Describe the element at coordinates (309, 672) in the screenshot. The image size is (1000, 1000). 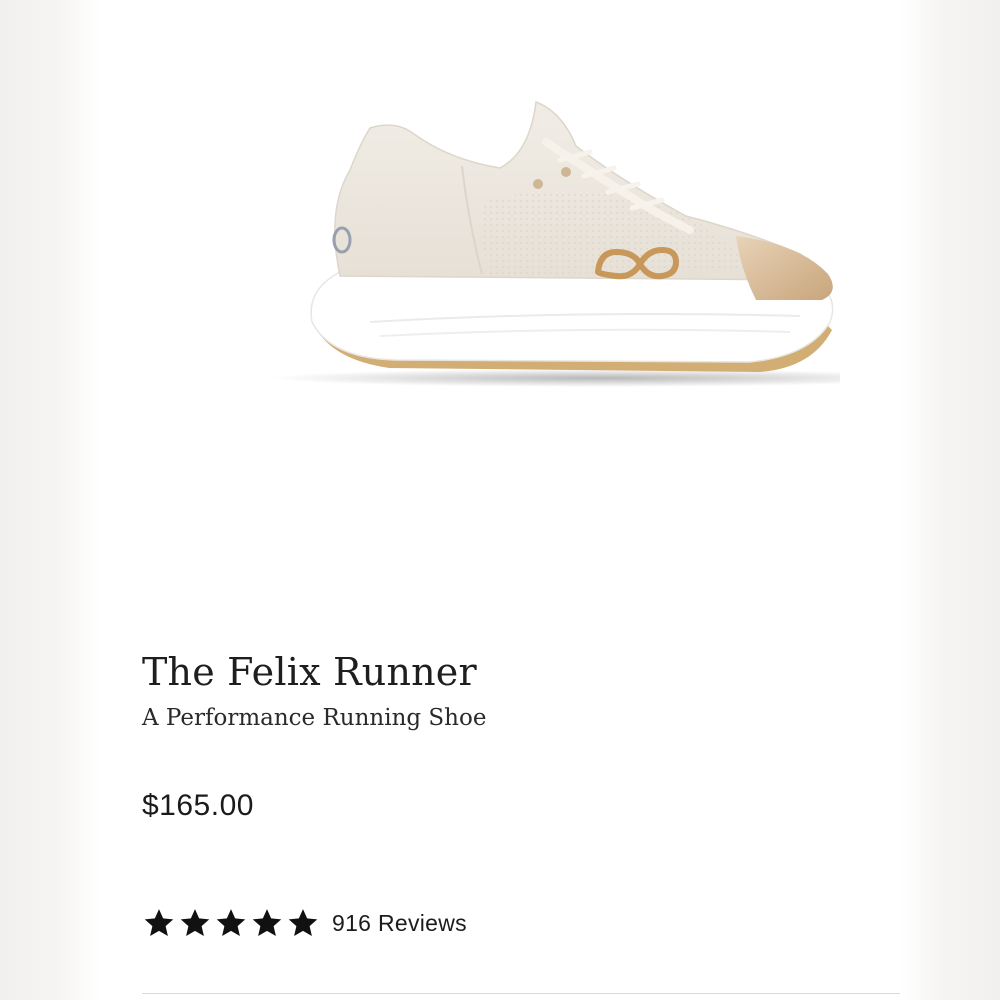
I see `product-title: The Felix Runner` at that location.